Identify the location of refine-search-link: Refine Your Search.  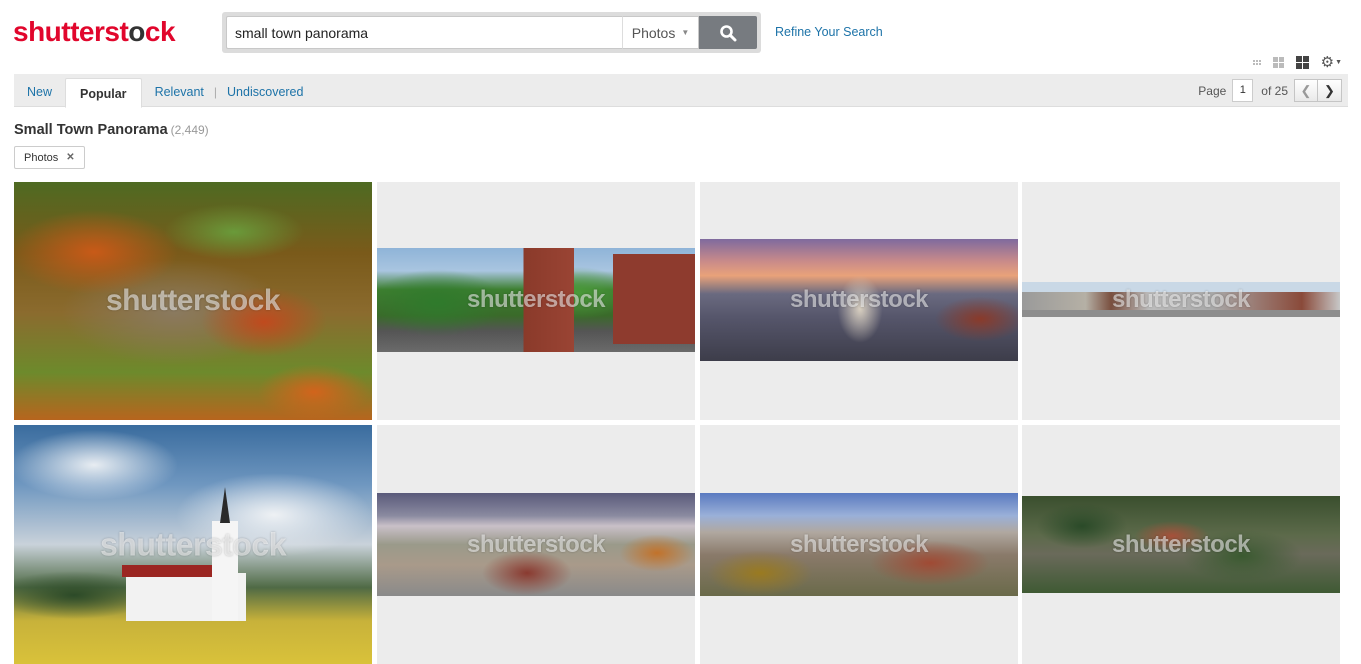
(829, 32).